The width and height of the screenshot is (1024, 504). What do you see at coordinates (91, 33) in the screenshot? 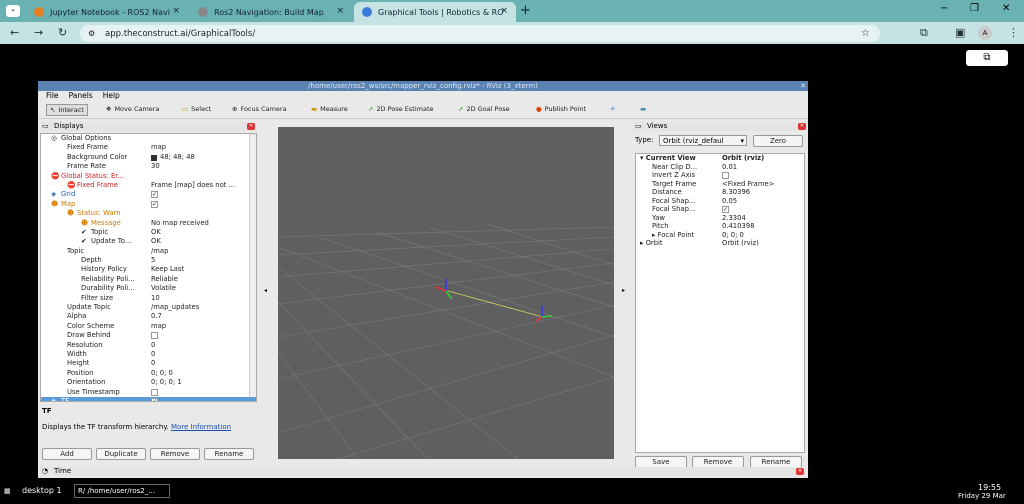
I see `site-info-icon: ⚙` at bounding box center [91, 33].